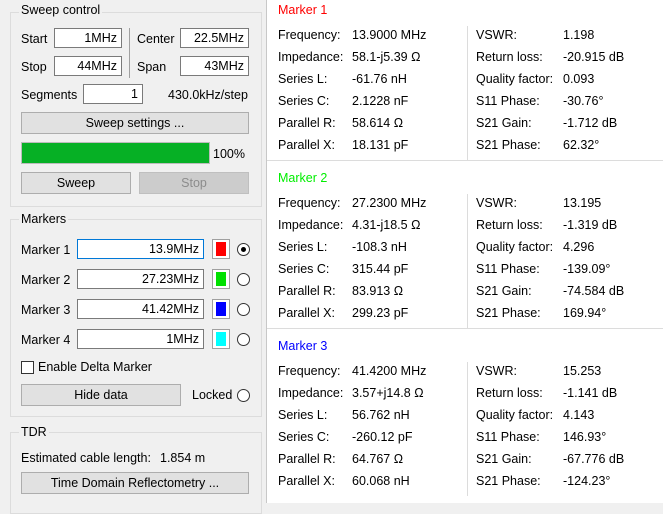  What do you see at coordinates (496, 203) in the screenshot?
I see `marker-2-right-label: VSWR:` at bounding box center [496, 203].